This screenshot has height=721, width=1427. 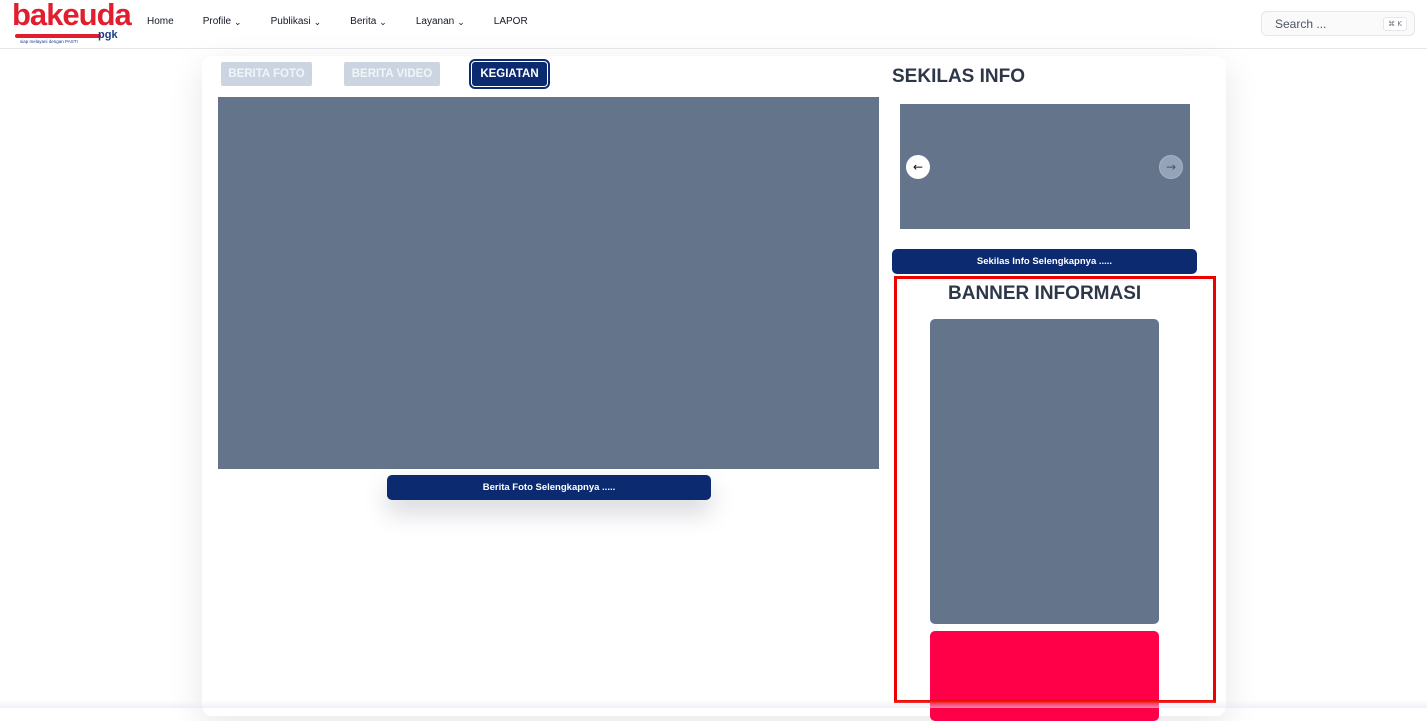 I want to click on tab-label: BERITA VIDEO, so click(x=392, y=74).